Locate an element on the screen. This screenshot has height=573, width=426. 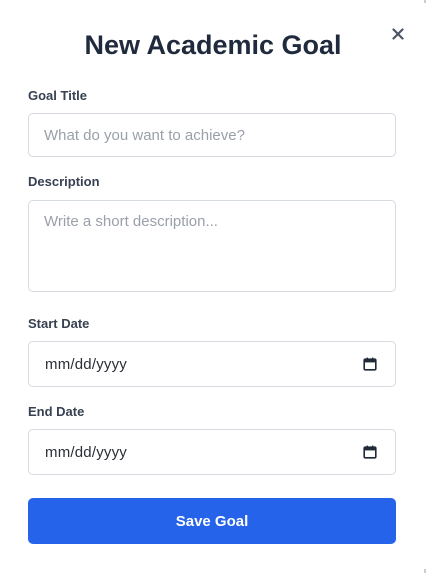
save-goal-button: Save Goal is located at coordinates (212, 521).